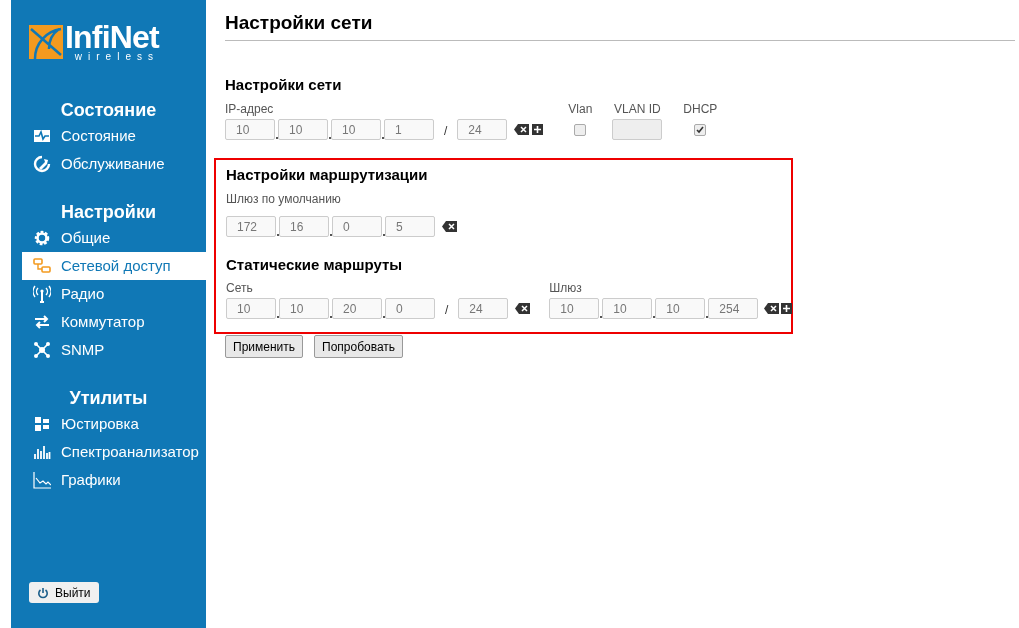 This screenshot has width=1019, height=628. What do you see at coordinates (114, 266) in the screenshot?
I see `menu-item: Сетевой доступ` at bounding box center [114, 266].